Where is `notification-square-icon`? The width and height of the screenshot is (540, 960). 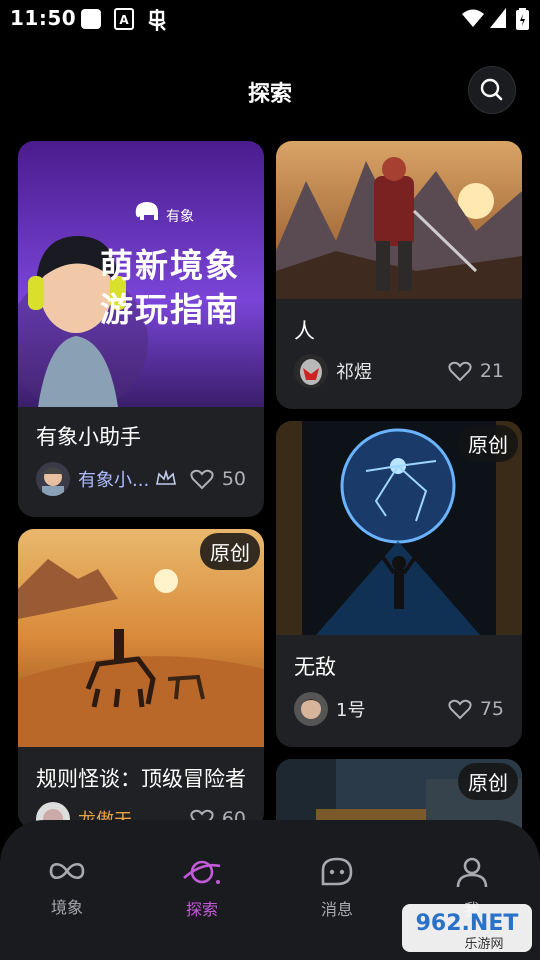 notification-square-icon is located at coordinates (91, 19).